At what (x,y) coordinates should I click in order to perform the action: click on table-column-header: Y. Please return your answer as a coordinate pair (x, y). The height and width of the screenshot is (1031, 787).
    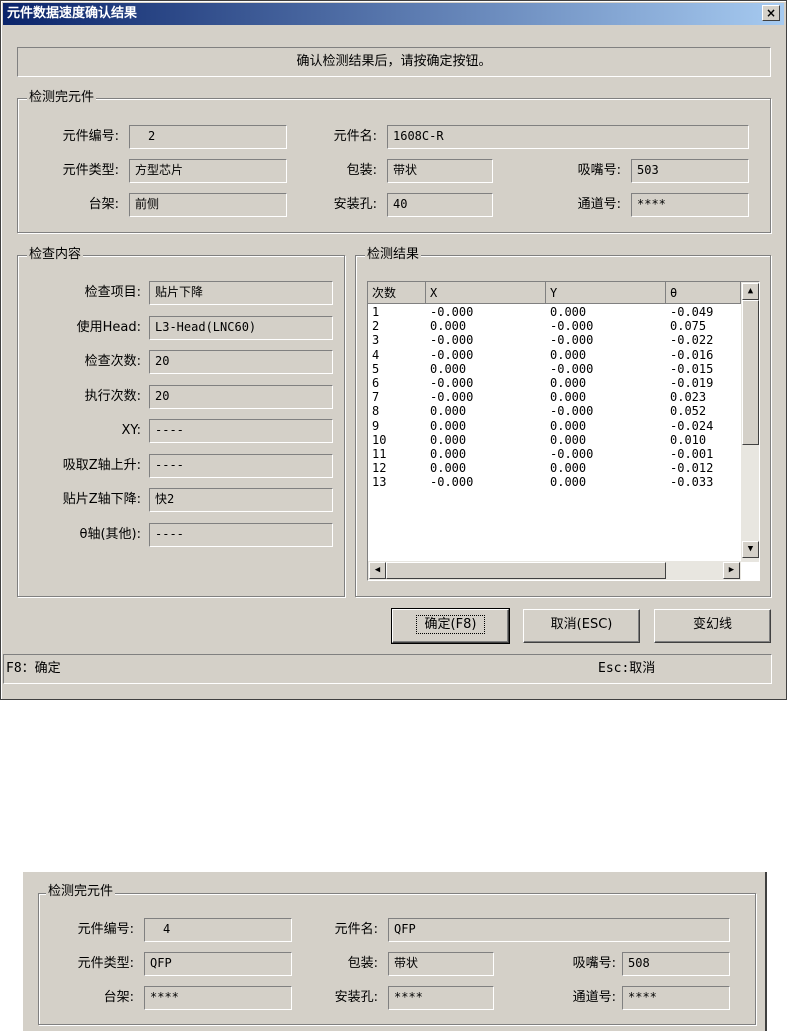
    Looking at the image, I should click on (606, 293).